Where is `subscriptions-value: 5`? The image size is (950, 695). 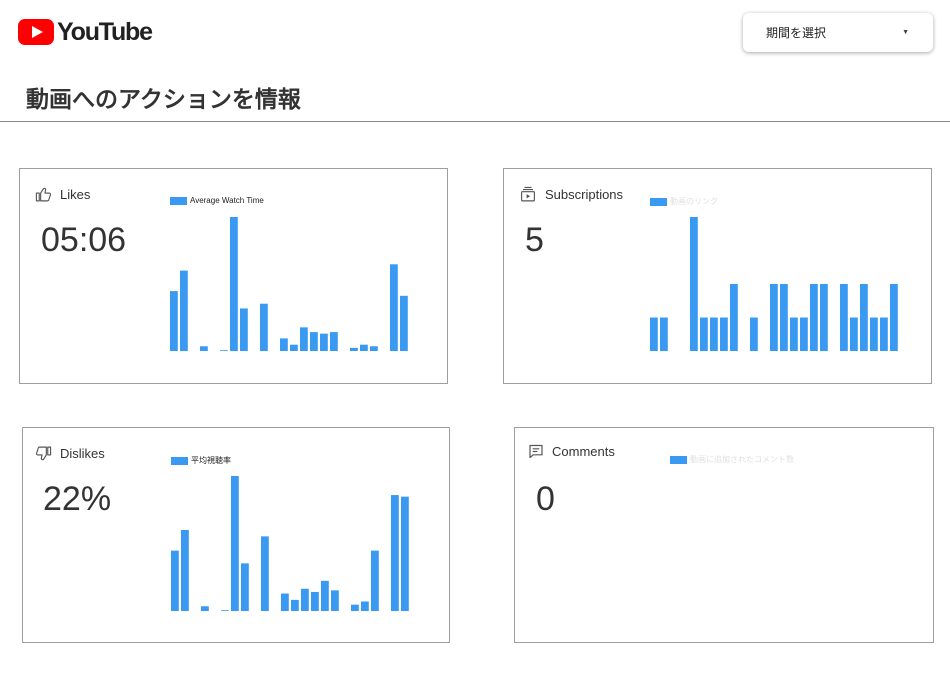
subscriptions-value: 5 is located at coordinates (534, 240).